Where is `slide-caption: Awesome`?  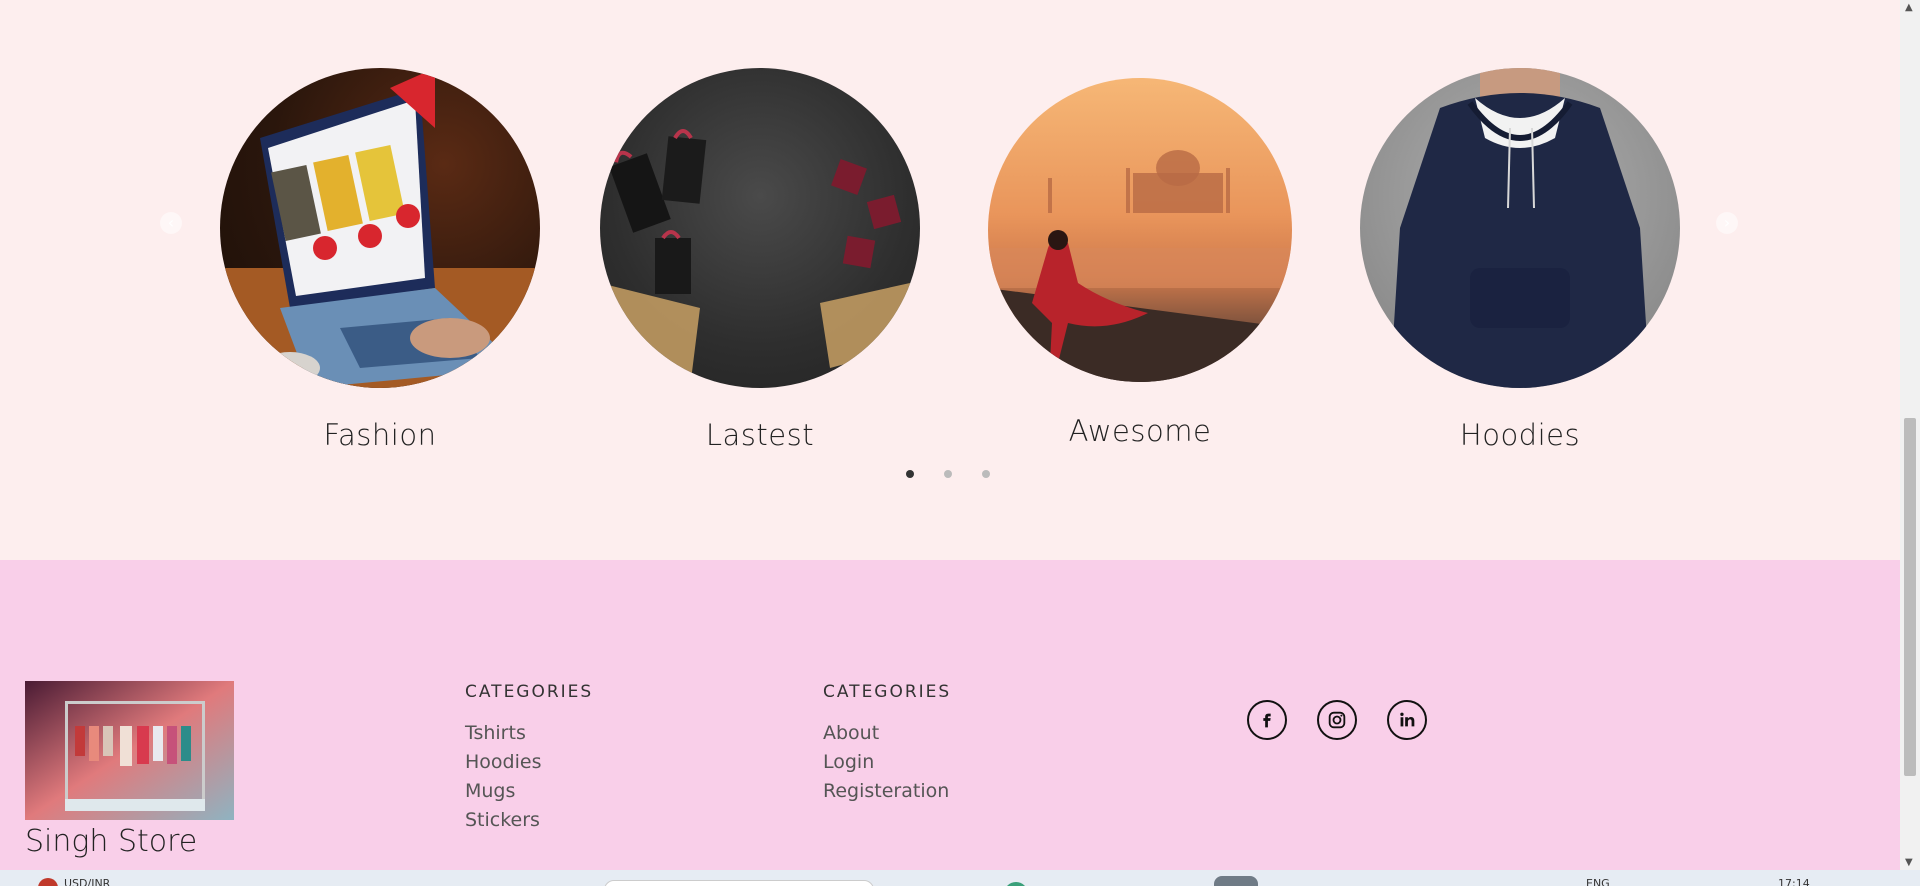
slide-caption: Awesome is located at coordinates (1140, 431).